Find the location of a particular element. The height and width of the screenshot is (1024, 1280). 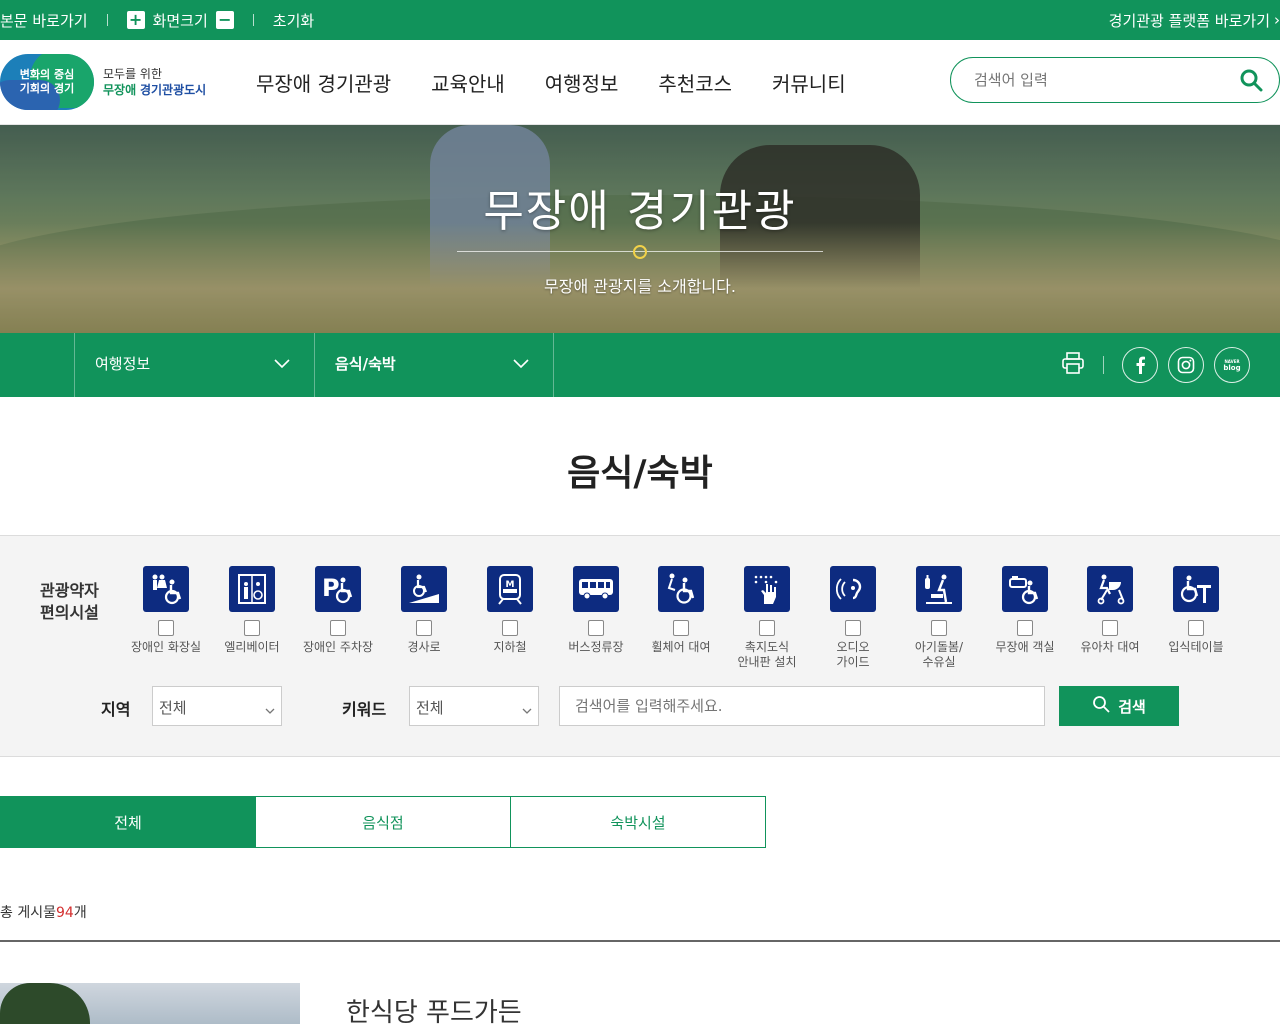

nav-item-travel-info: 여행정보 is located at coordinates (582, 82).